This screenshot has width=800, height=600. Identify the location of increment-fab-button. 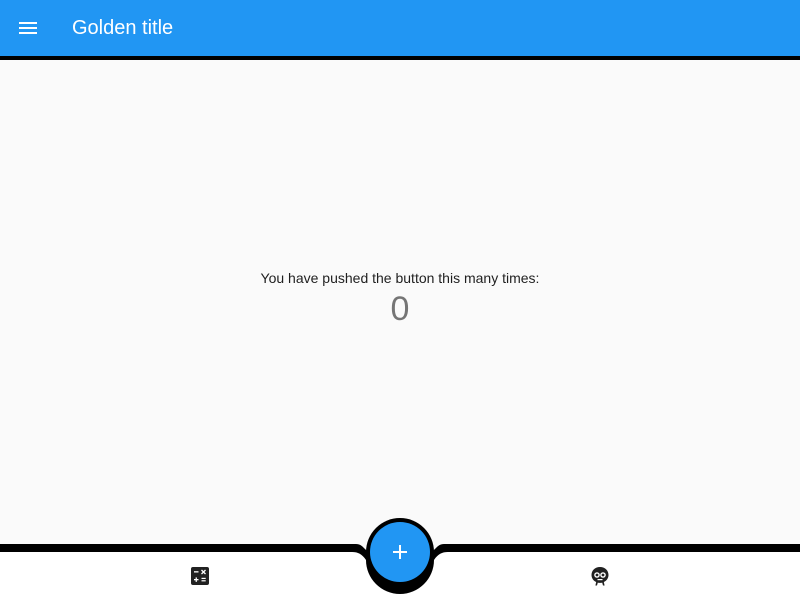
(400, 552).